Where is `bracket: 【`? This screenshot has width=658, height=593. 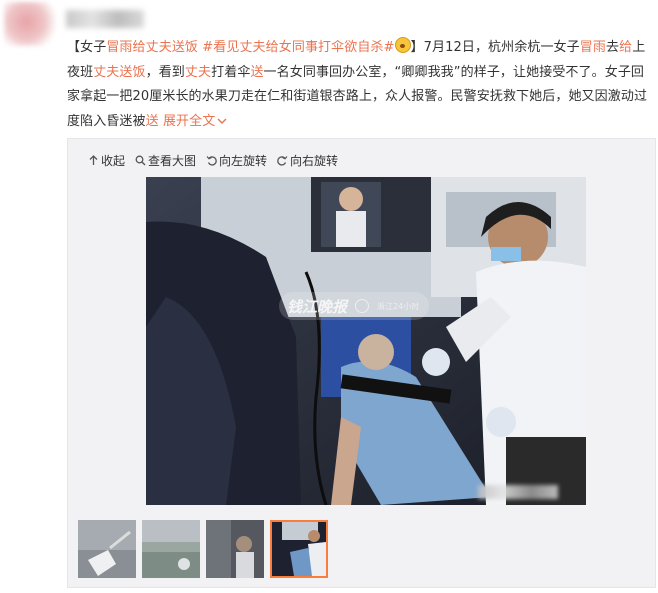 bracket: 【 is located at coordinates (74, 47).